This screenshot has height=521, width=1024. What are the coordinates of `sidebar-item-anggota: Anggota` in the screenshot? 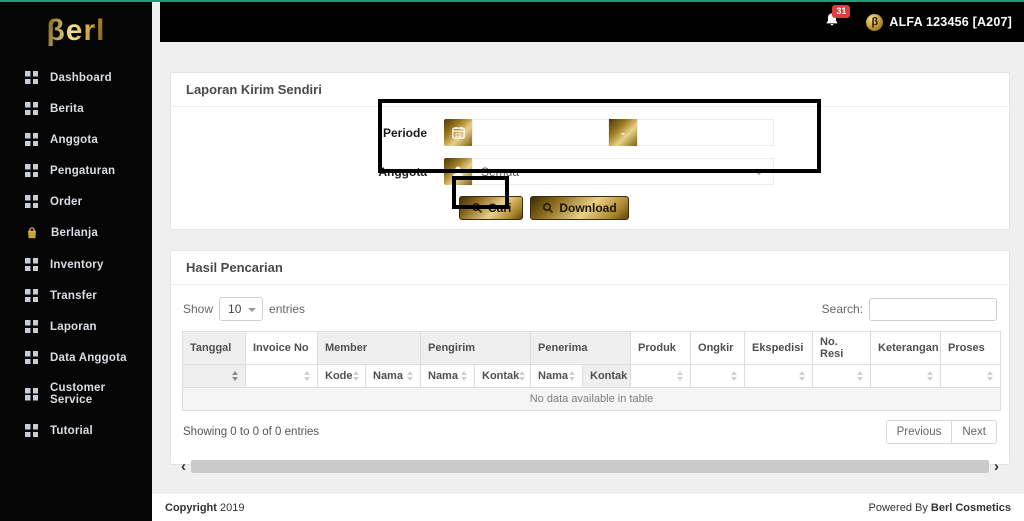 It's located at (76, 139).